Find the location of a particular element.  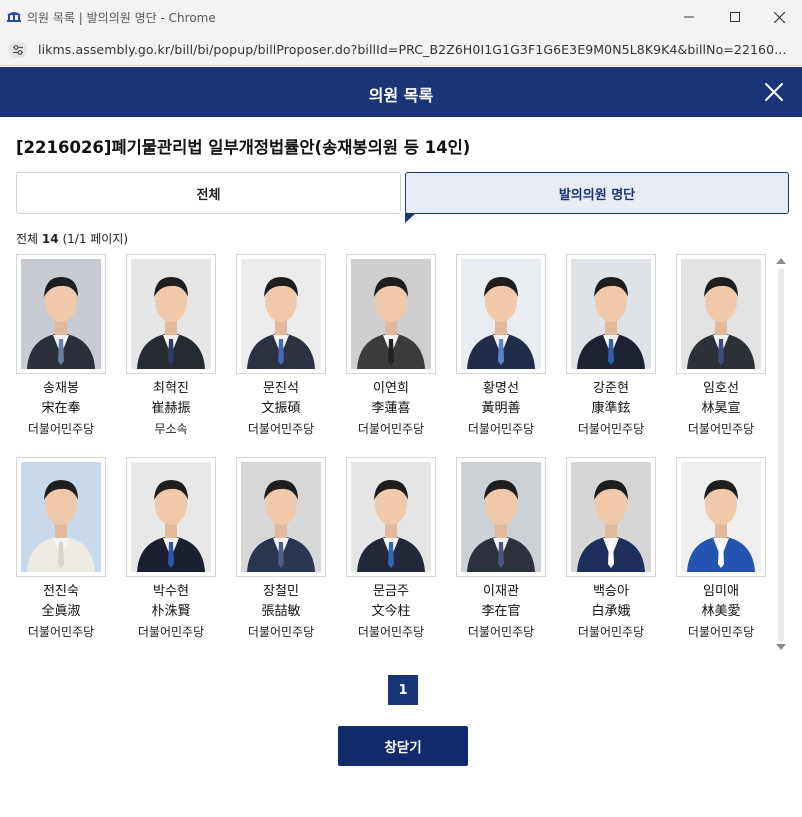

member-card: 강준현 康準鉉 더불어민주당 is located at coordinates (611, 346).